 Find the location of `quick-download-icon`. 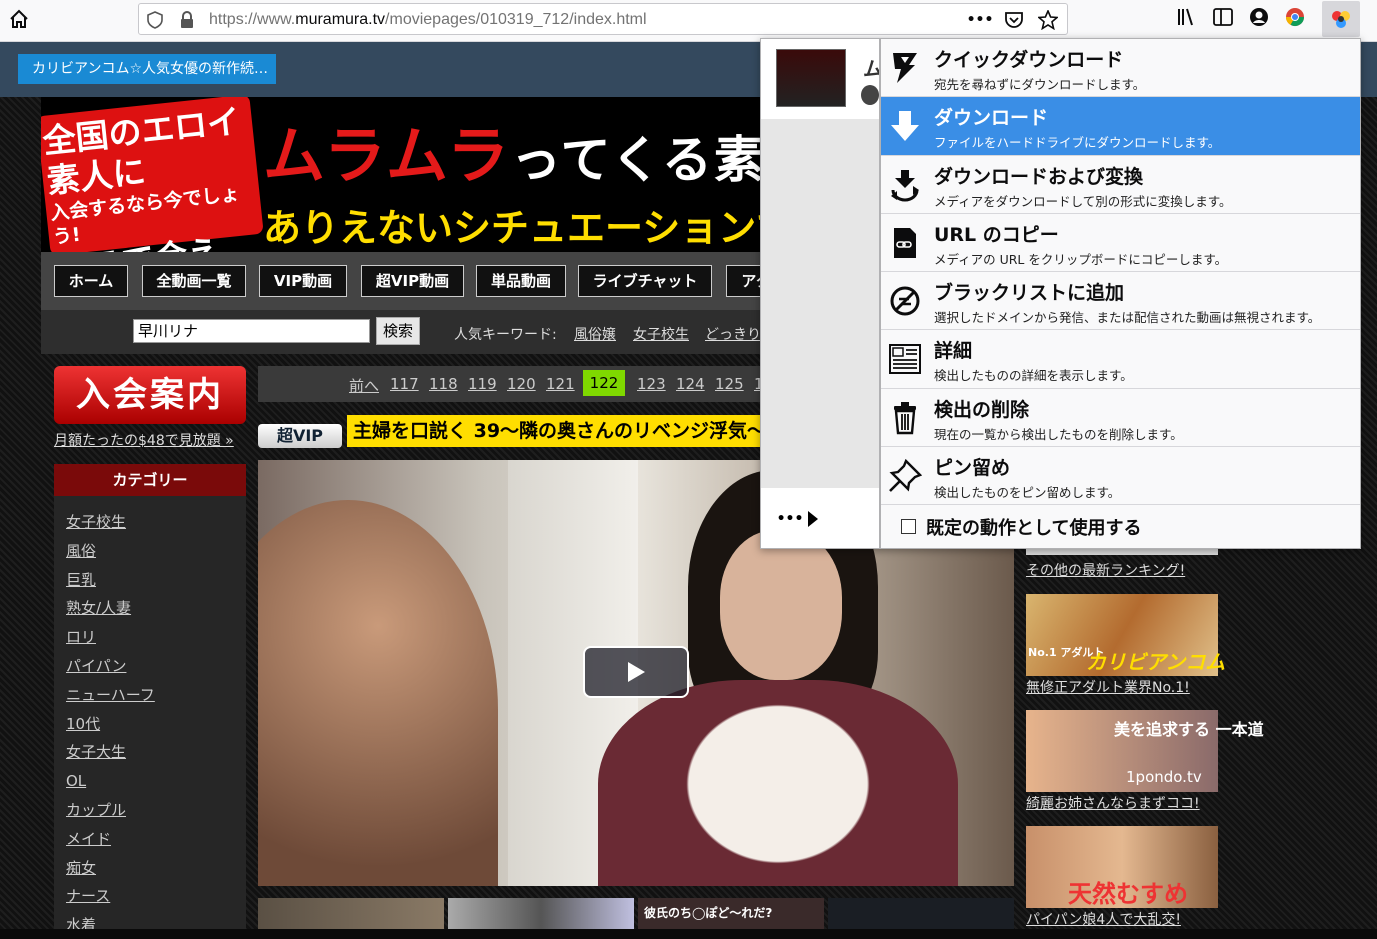

quick-download-icon is located at coordinates (905, 68).